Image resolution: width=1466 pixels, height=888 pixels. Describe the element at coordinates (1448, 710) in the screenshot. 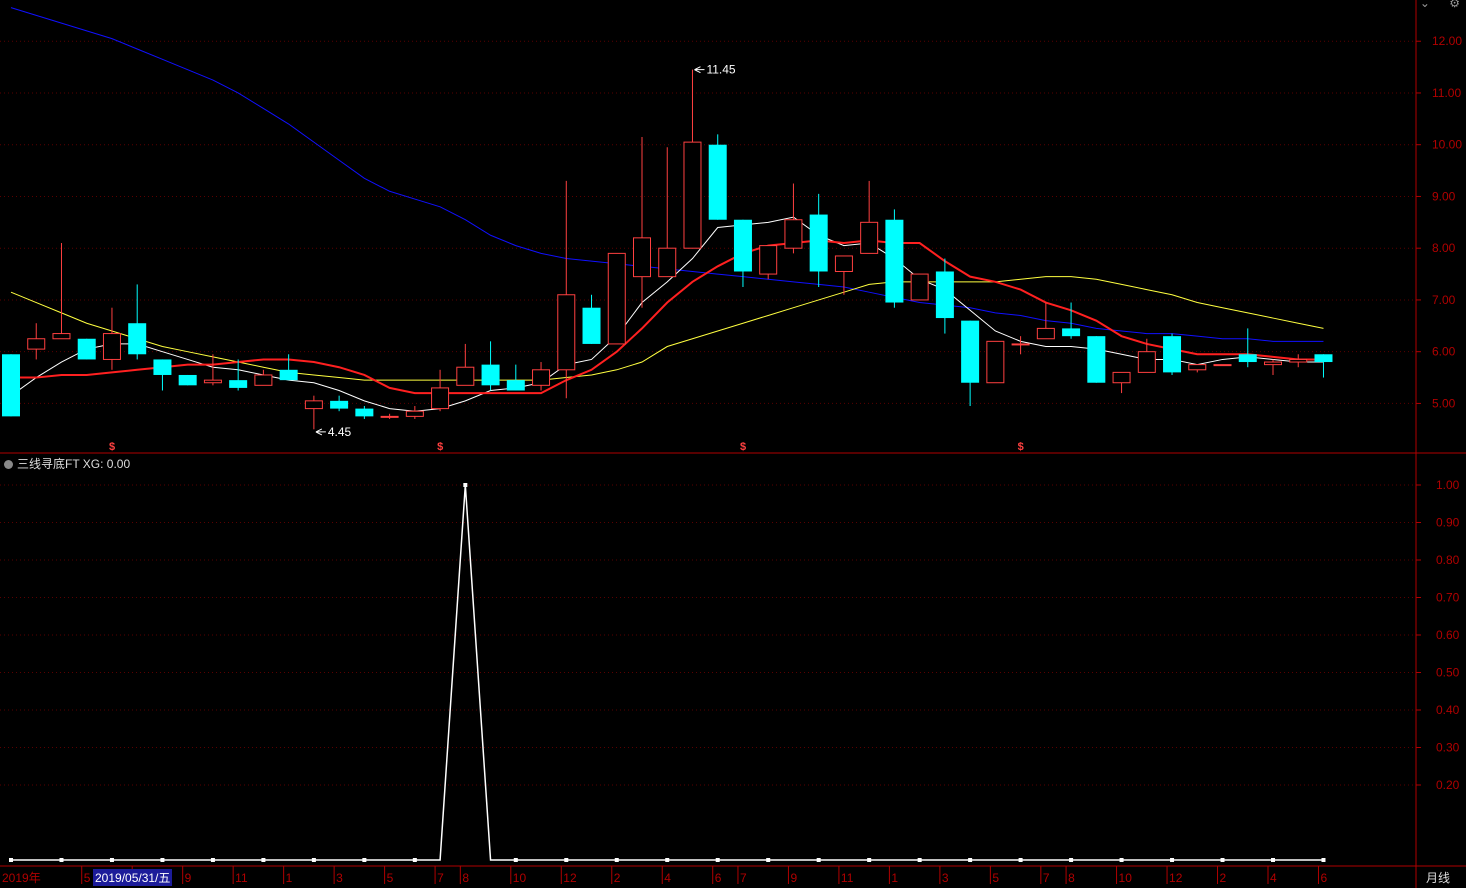

I see `y-tick-label: 0.40` at that location.